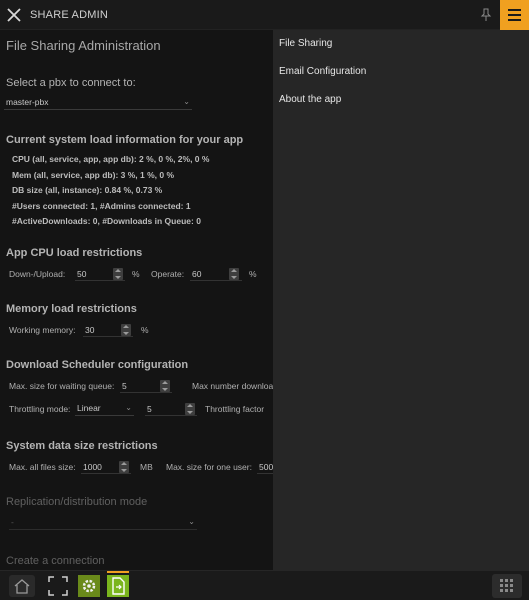 The width and height of the screenshot is (529, 600). I want to click on pin-icon, so click(486, 15).